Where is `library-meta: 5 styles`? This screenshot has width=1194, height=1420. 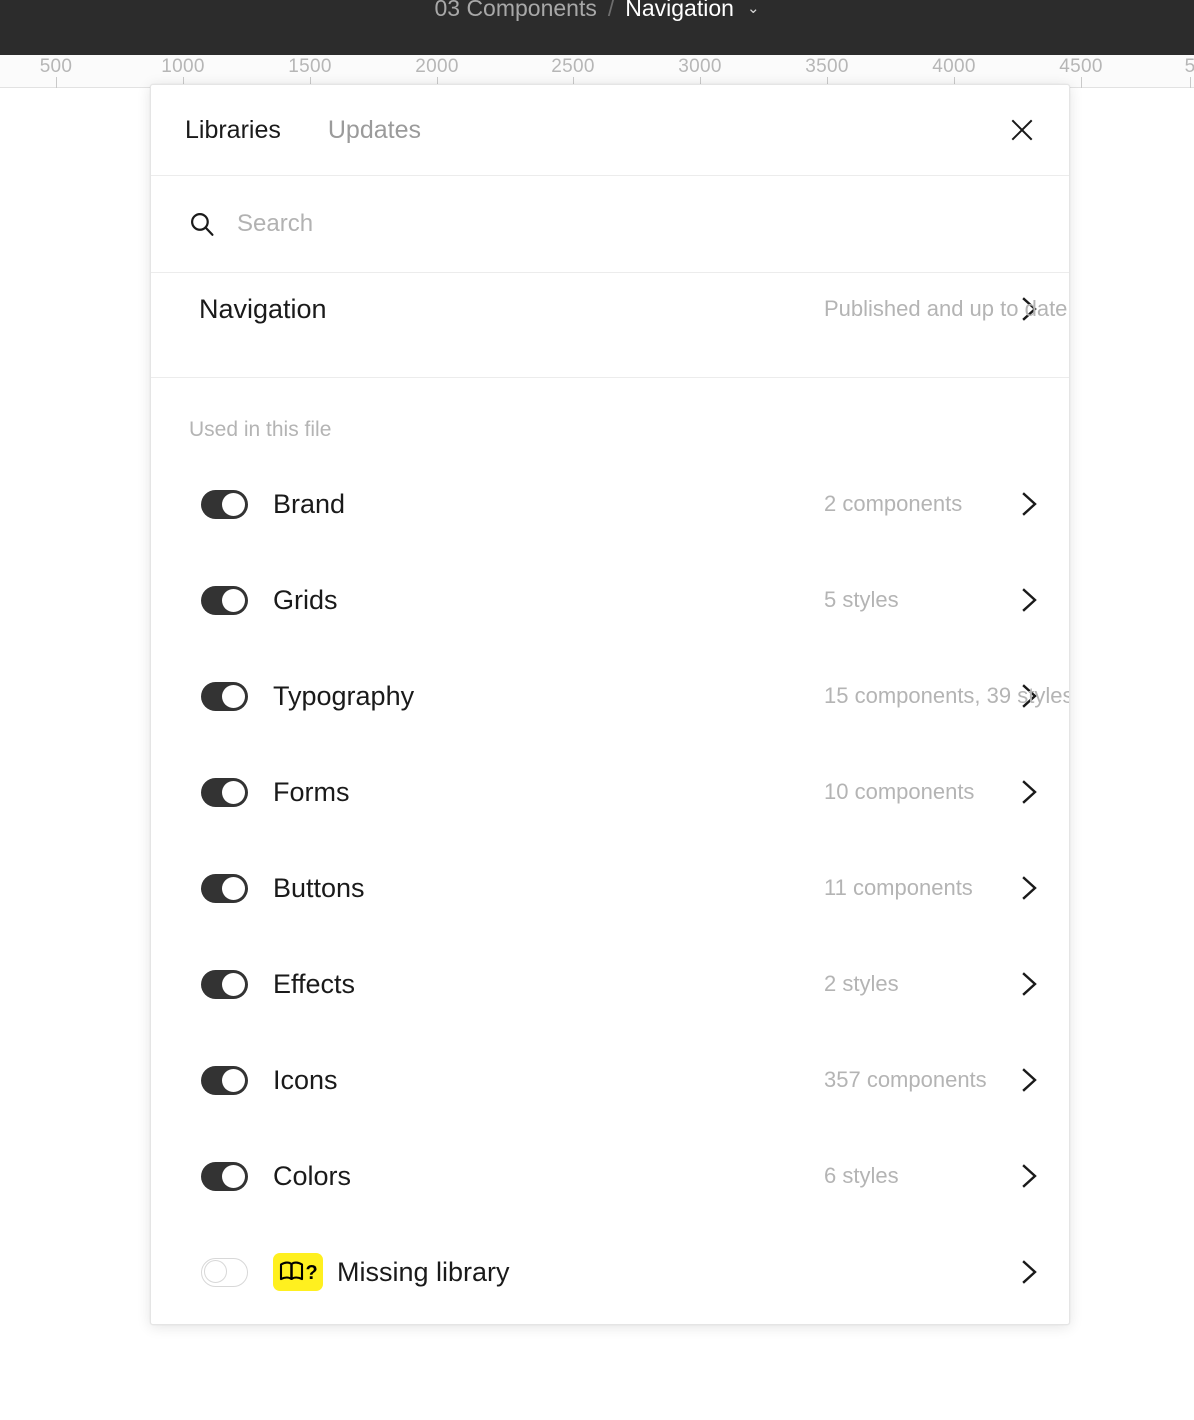 library-meta: 5 styles is located at coordinates (861, 599).